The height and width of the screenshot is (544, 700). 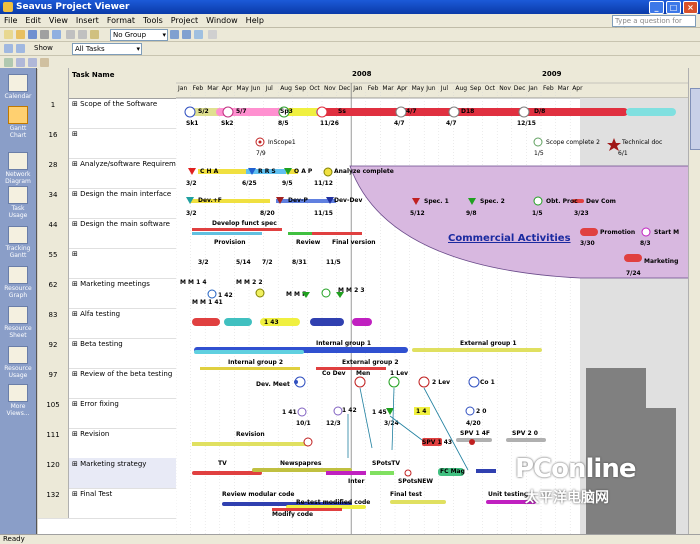 I want to click on standard-toolbar: No Group, so click(x=350, y=35).